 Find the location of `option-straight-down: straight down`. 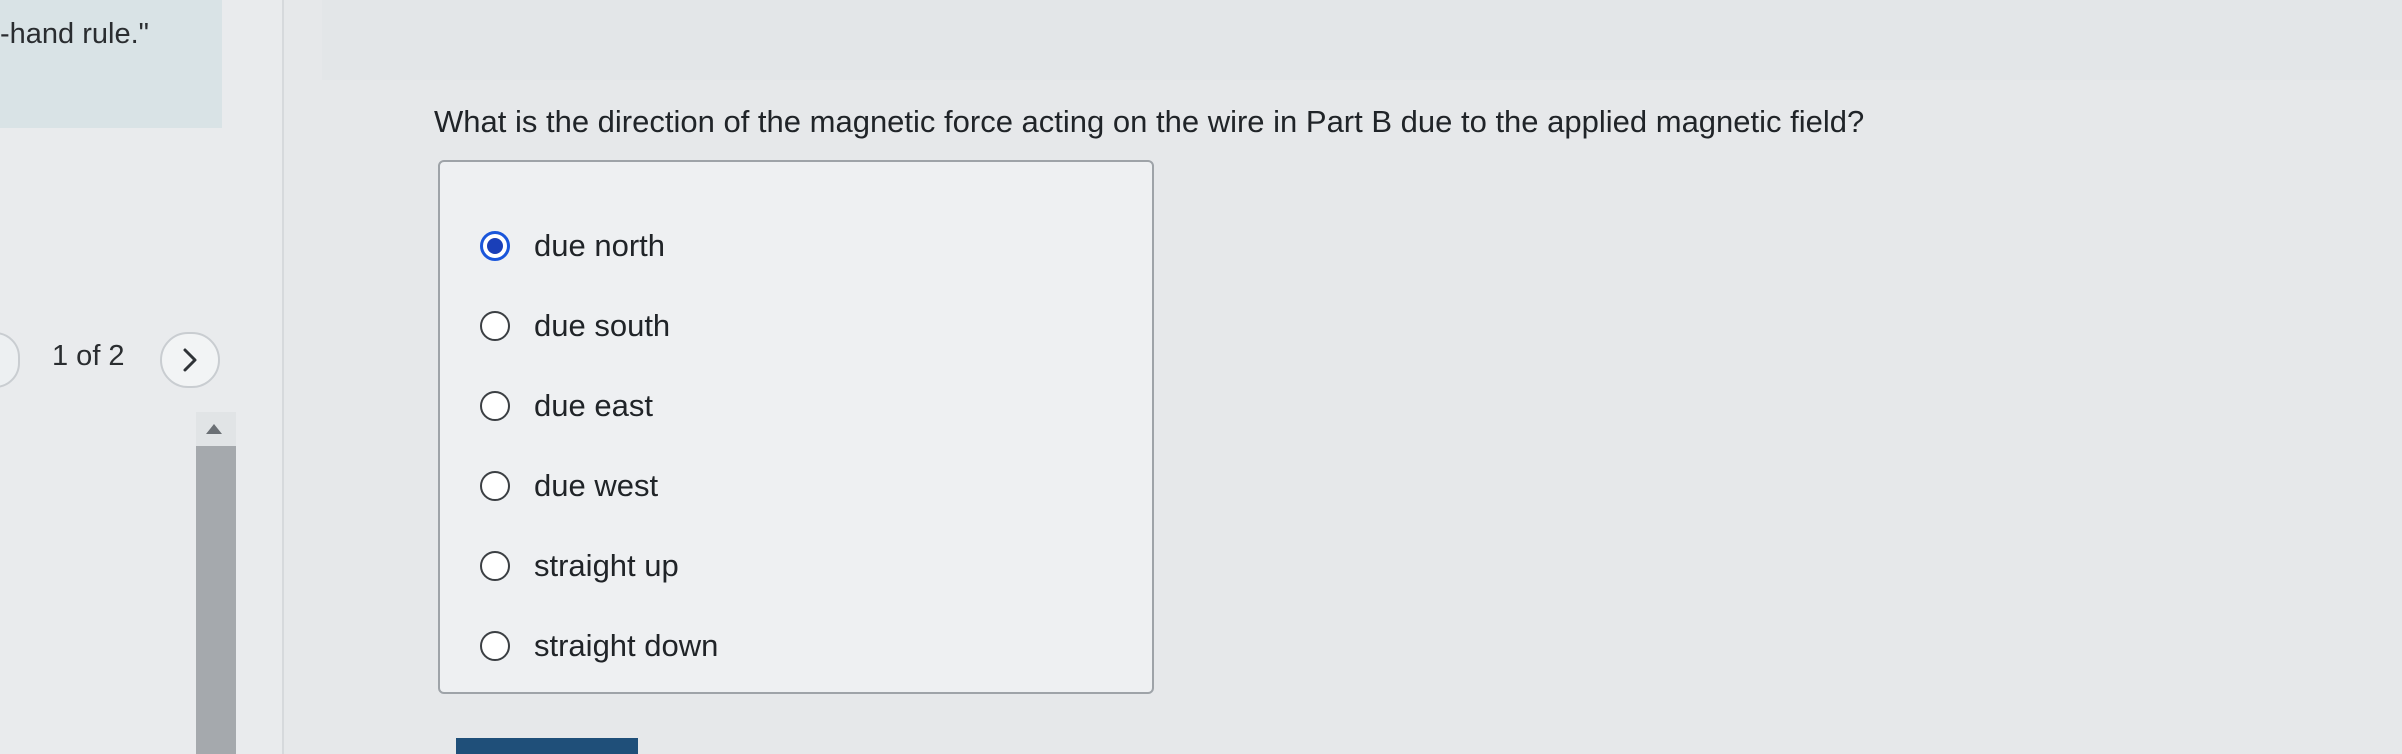

option-straight-down: straight down is located at coordinates (599, 646).